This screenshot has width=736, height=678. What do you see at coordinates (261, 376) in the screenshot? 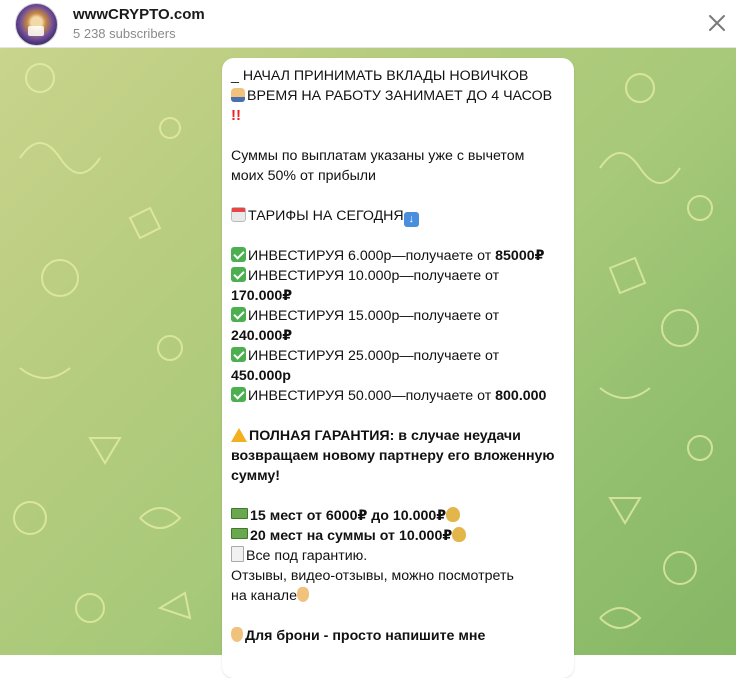
I see `message-text-run: 450.000р` at bounding box center [261, 376].